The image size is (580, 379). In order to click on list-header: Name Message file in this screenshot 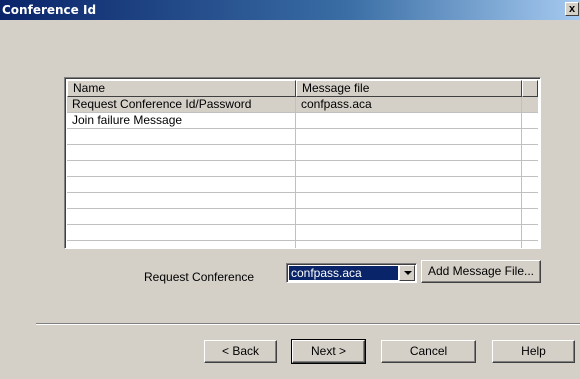, I will do `click(302, 88)`.